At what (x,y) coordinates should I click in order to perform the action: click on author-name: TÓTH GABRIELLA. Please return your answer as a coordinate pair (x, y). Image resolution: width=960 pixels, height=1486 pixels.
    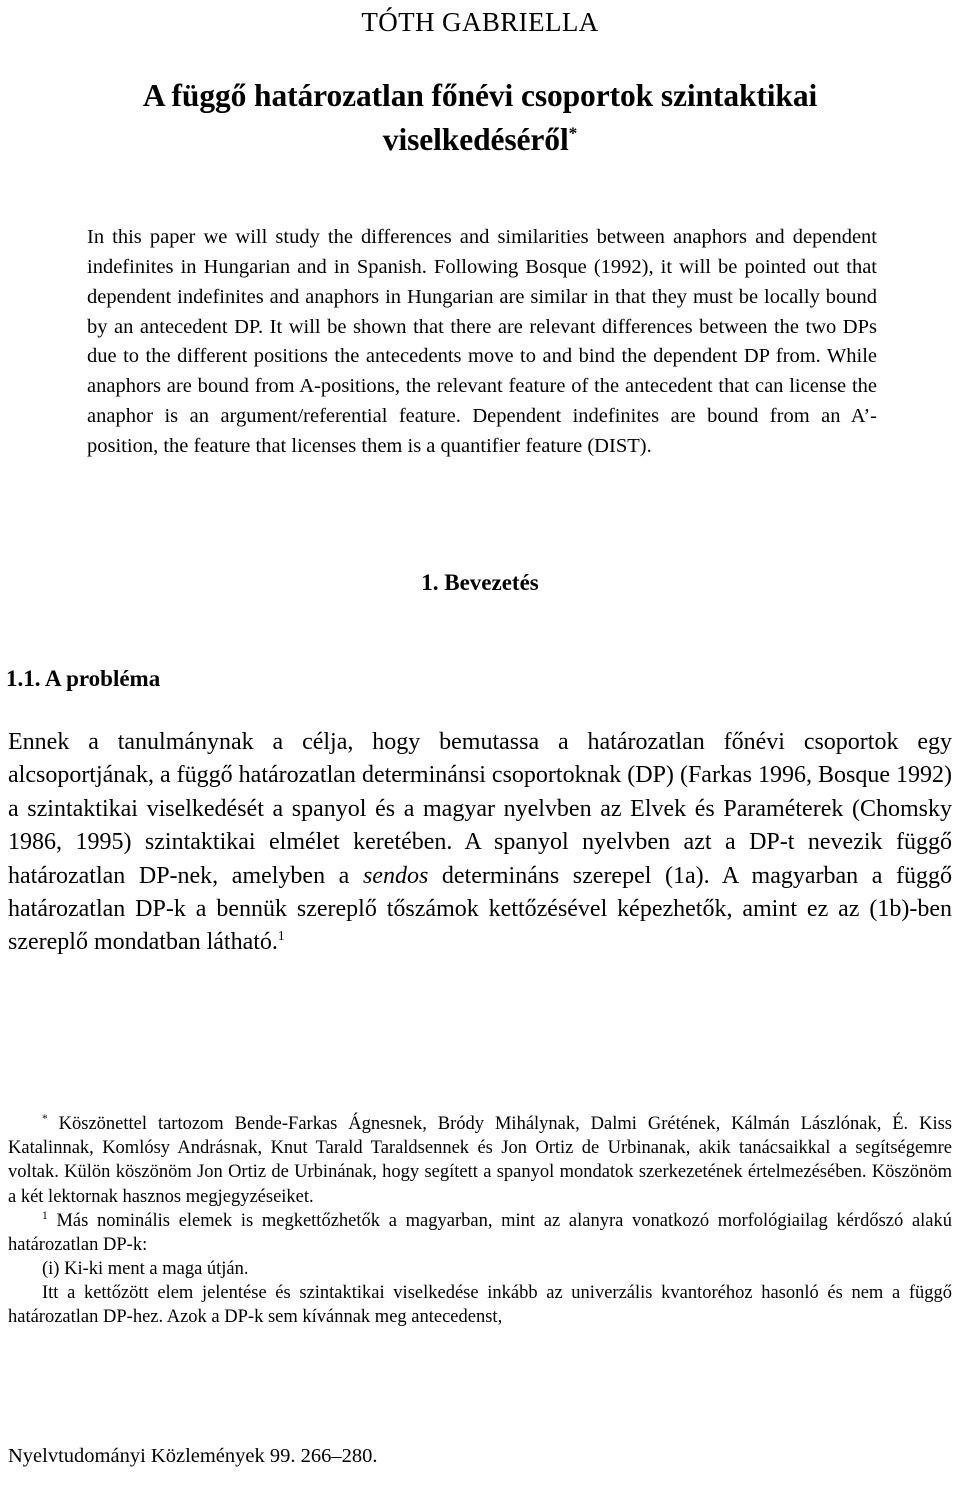
    Looking at the image, I should click on (480, 22).